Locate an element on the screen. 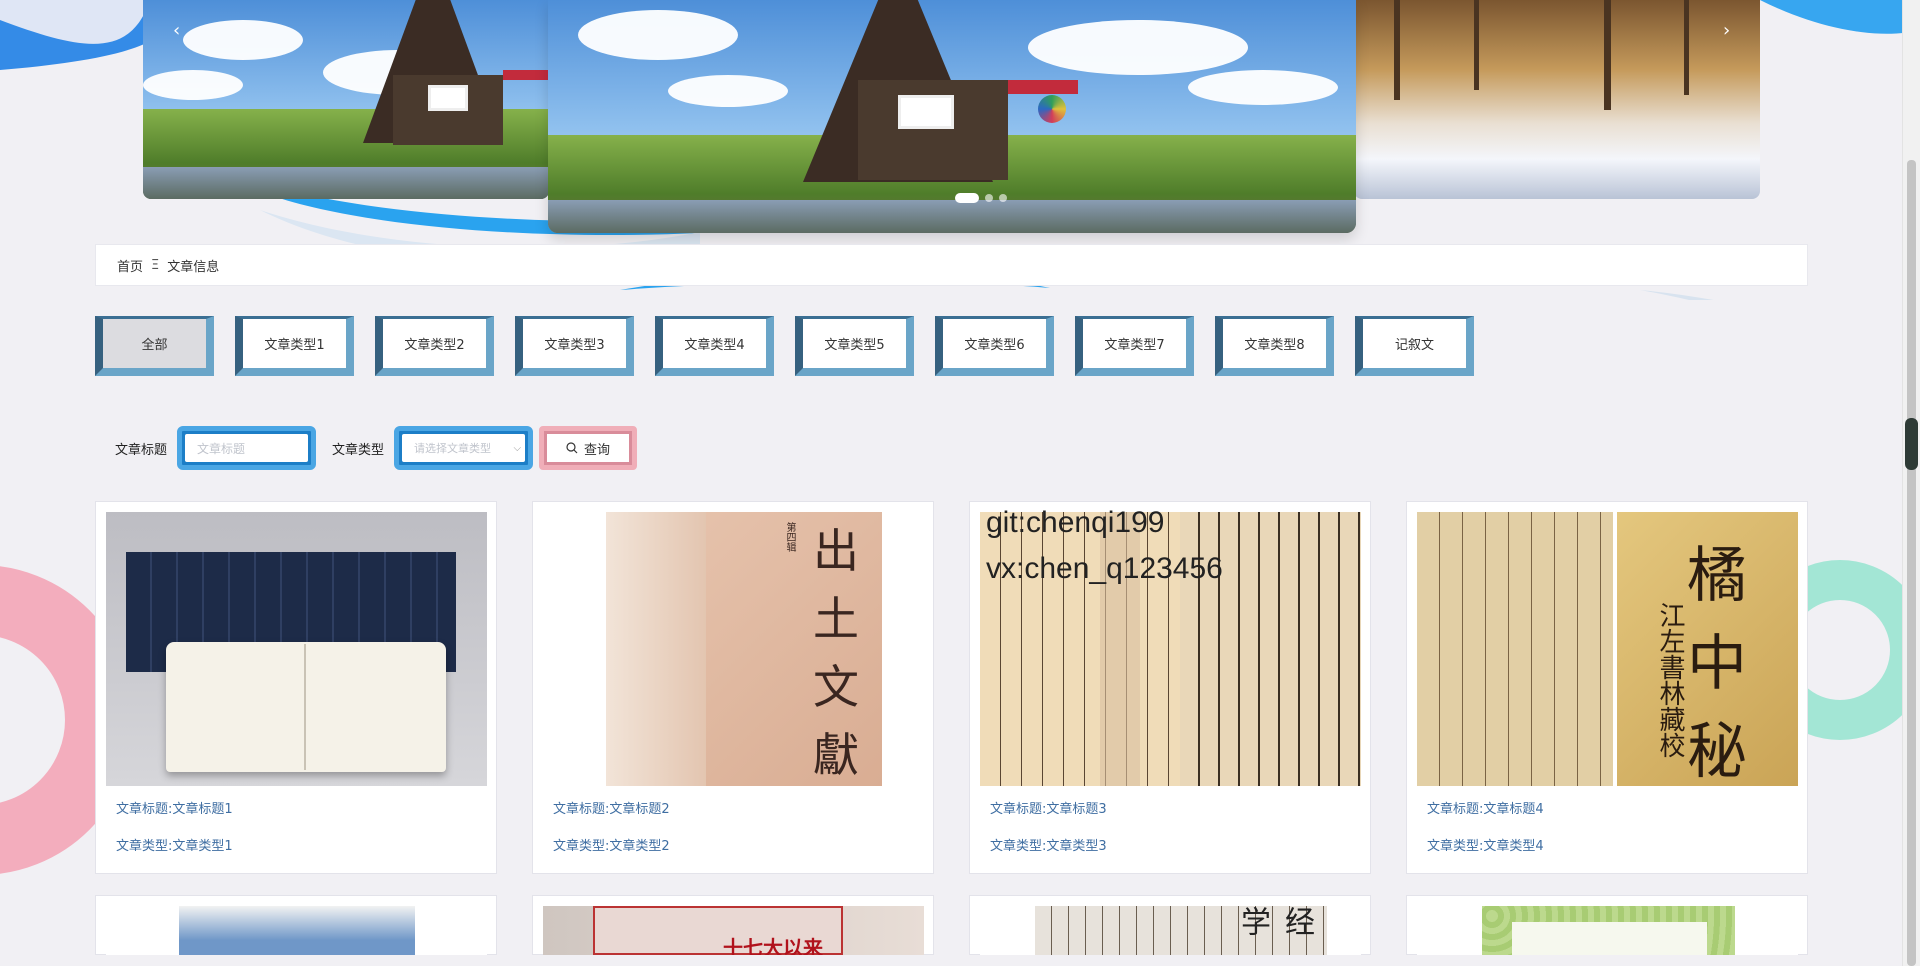 This screenshot has width=1920, height=966. page-scrollbar is located at coordinates (1911, 483).